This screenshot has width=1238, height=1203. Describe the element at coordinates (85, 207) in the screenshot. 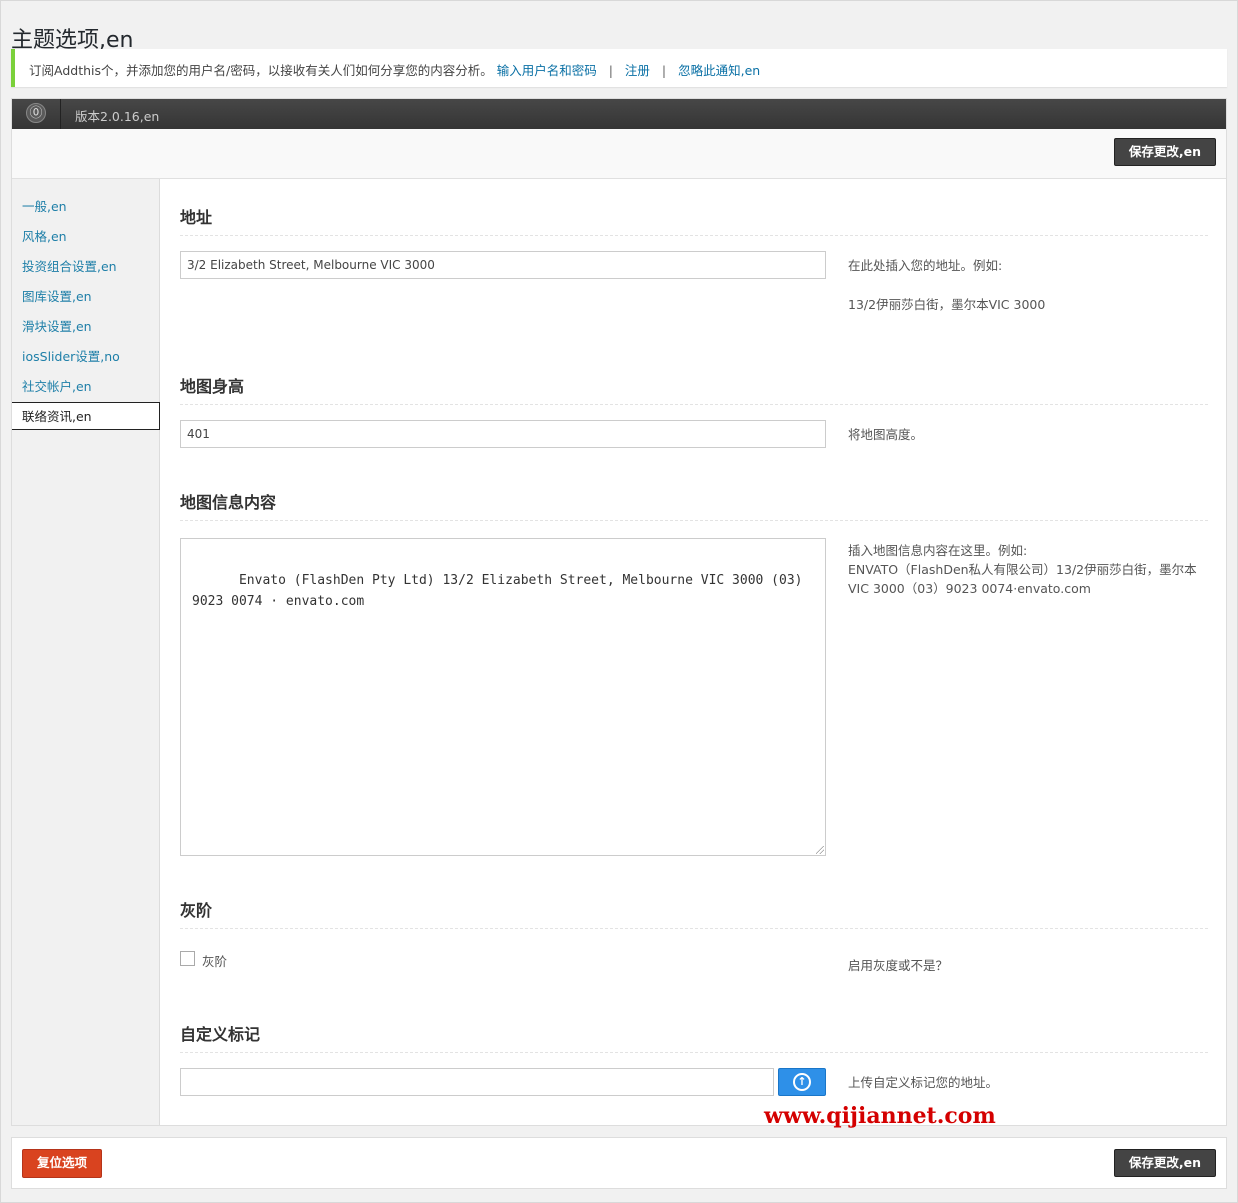

I see `sidebar-item-general: 一般,en` at that location.